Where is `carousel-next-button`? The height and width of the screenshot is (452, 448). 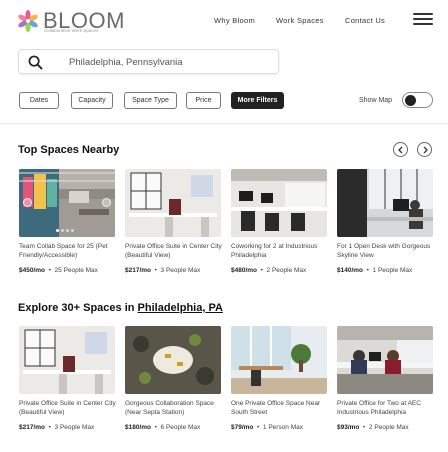 carousel-next-button is located at coordinates (424, 149).